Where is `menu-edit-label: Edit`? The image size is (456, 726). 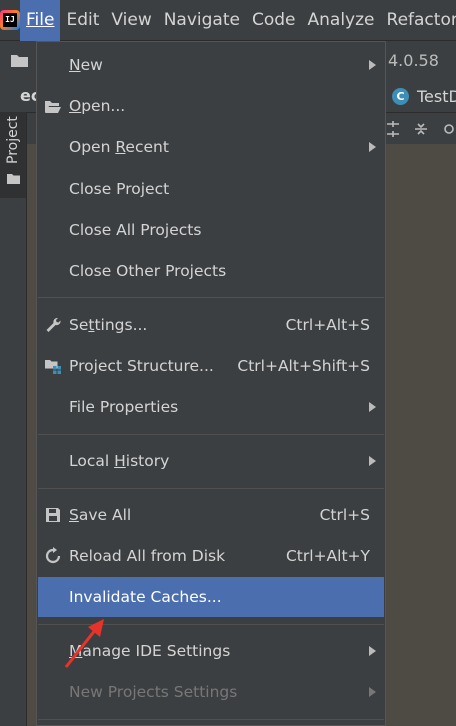 menu-edit-label: Edit is located at coordinates (83, 19).